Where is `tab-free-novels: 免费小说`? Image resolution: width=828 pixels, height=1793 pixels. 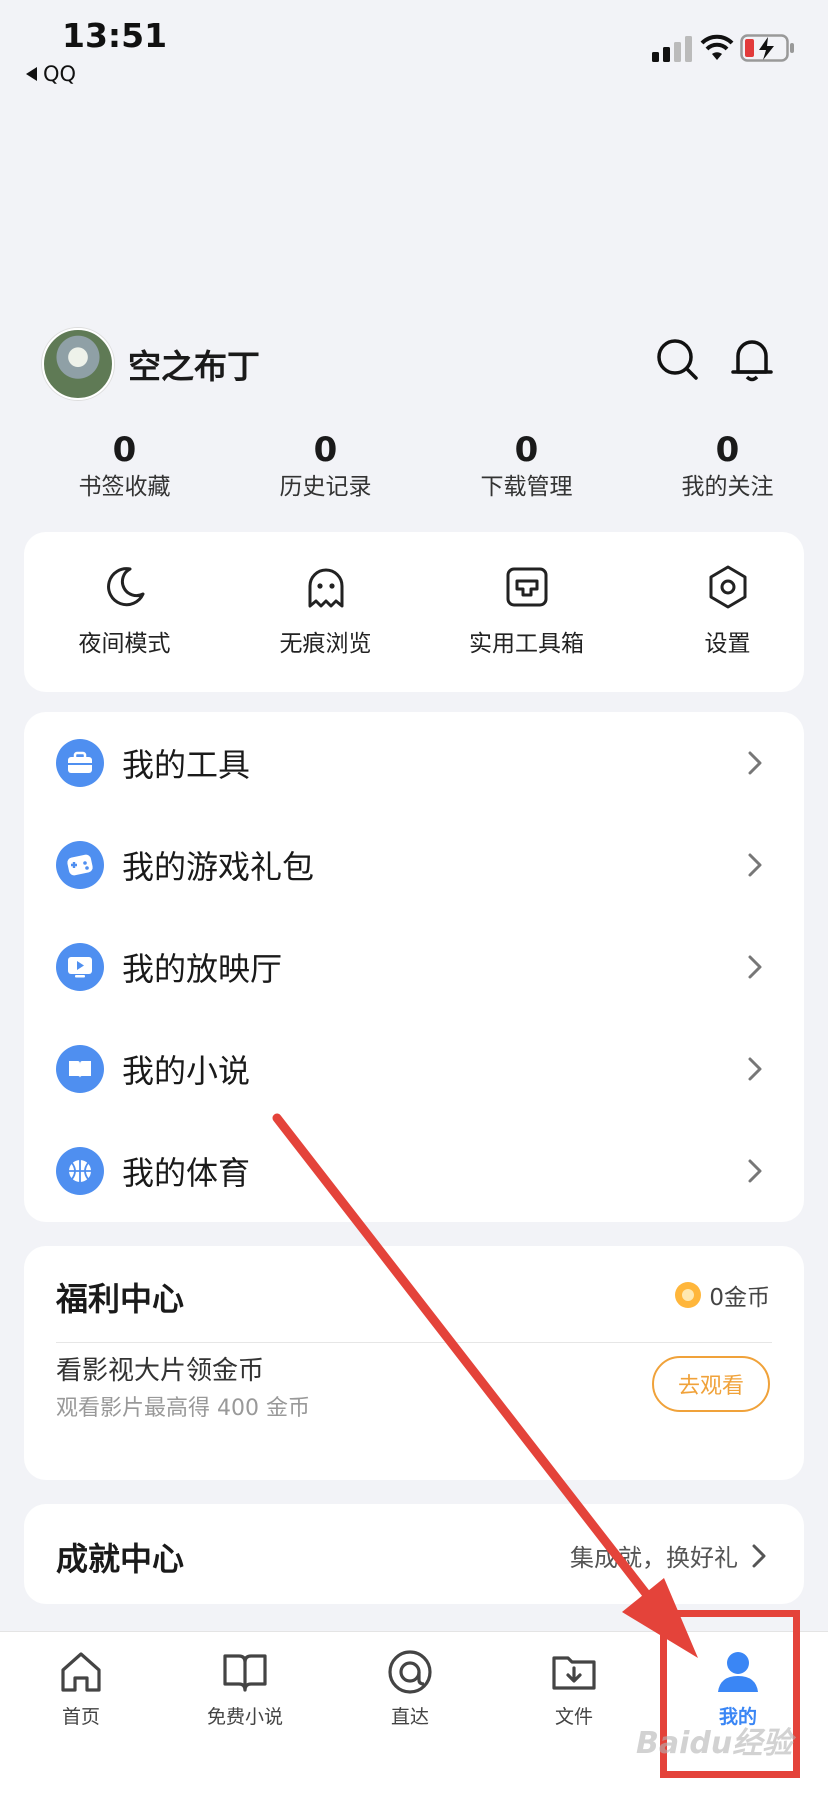
tab-free-novels: 免费小说 is located at coordinates (245, 1687).